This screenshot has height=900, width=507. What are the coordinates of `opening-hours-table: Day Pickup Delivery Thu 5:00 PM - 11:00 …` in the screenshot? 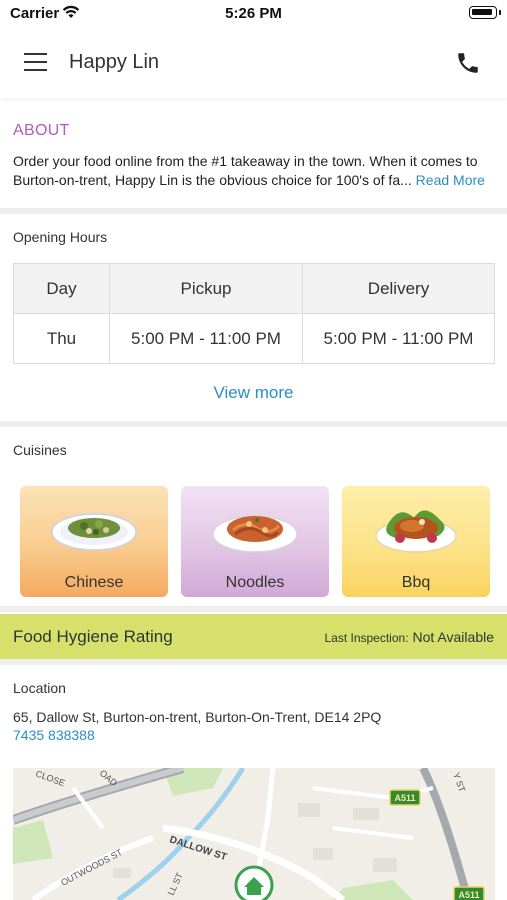 It's located at (254, 313).